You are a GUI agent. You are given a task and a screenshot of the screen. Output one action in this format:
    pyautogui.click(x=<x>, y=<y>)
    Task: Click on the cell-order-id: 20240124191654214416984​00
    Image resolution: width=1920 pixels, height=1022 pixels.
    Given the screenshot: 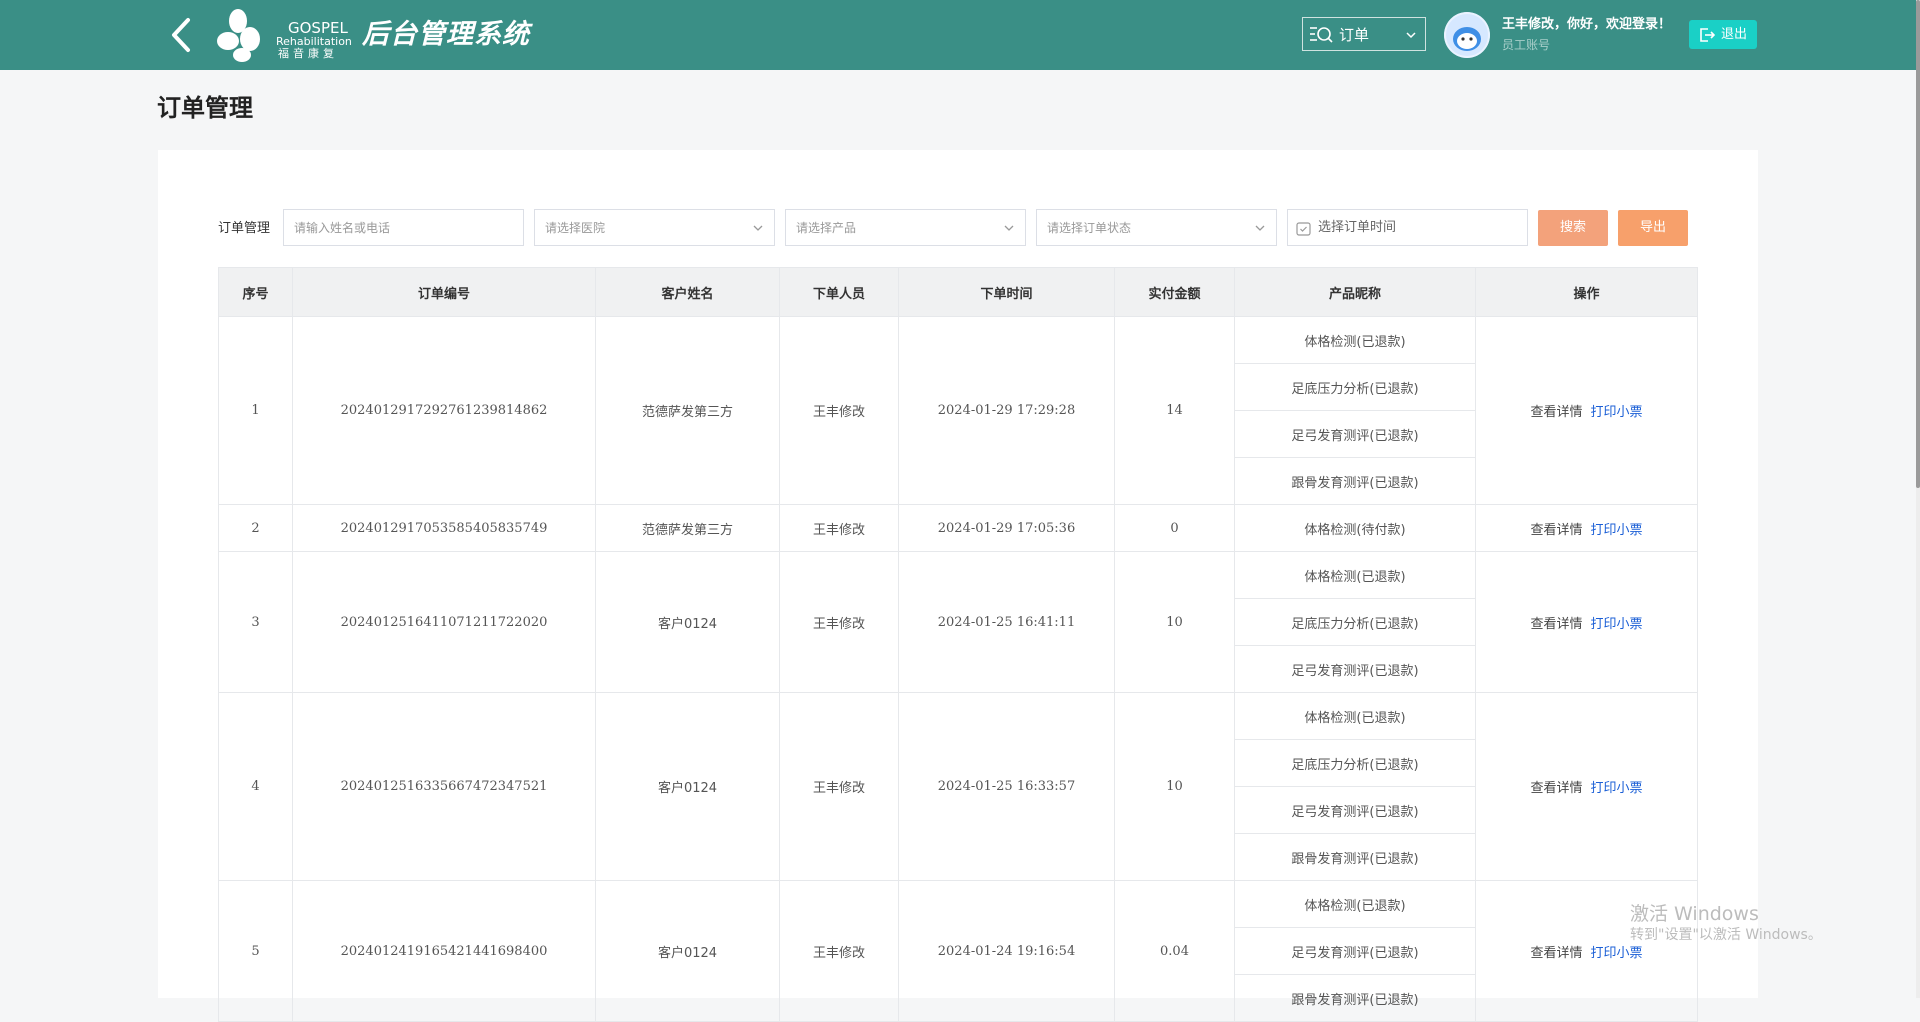 What is the action you would take?
    pyautogui.click(x=444, y=951)
    